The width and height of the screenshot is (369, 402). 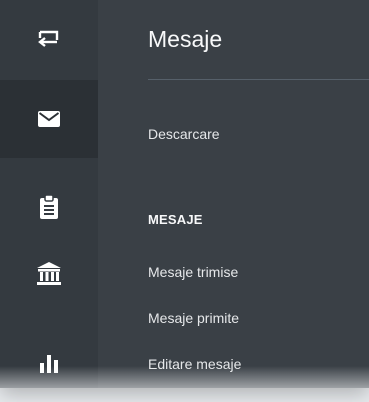 I want to click on mail-icon, so click(x=49, y=119).